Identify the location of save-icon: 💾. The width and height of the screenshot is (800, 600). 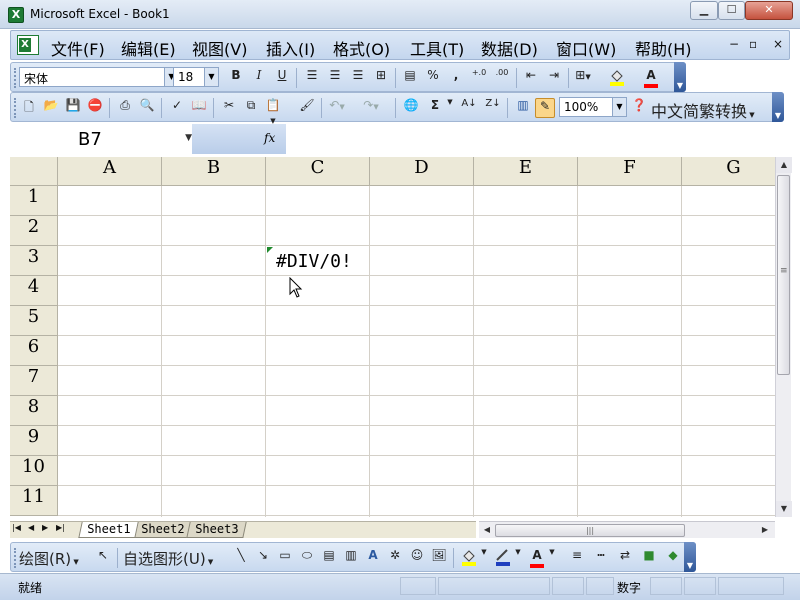
(73, 108).